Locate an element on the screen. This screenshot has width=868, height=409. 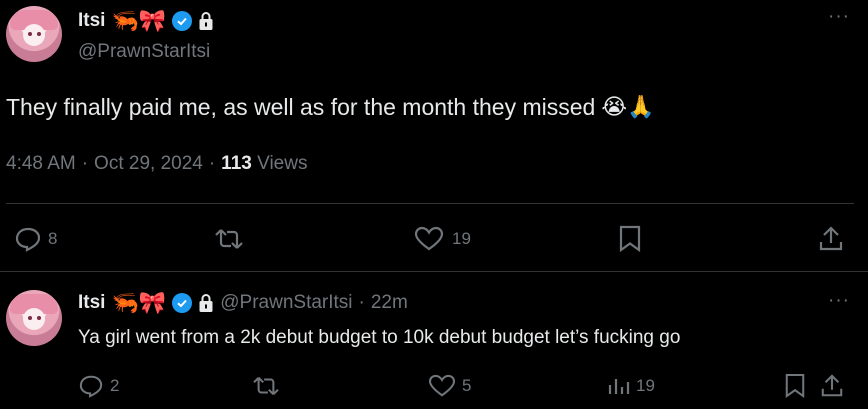
reply-reply-count: 2 is located at coordinates (115, 385).